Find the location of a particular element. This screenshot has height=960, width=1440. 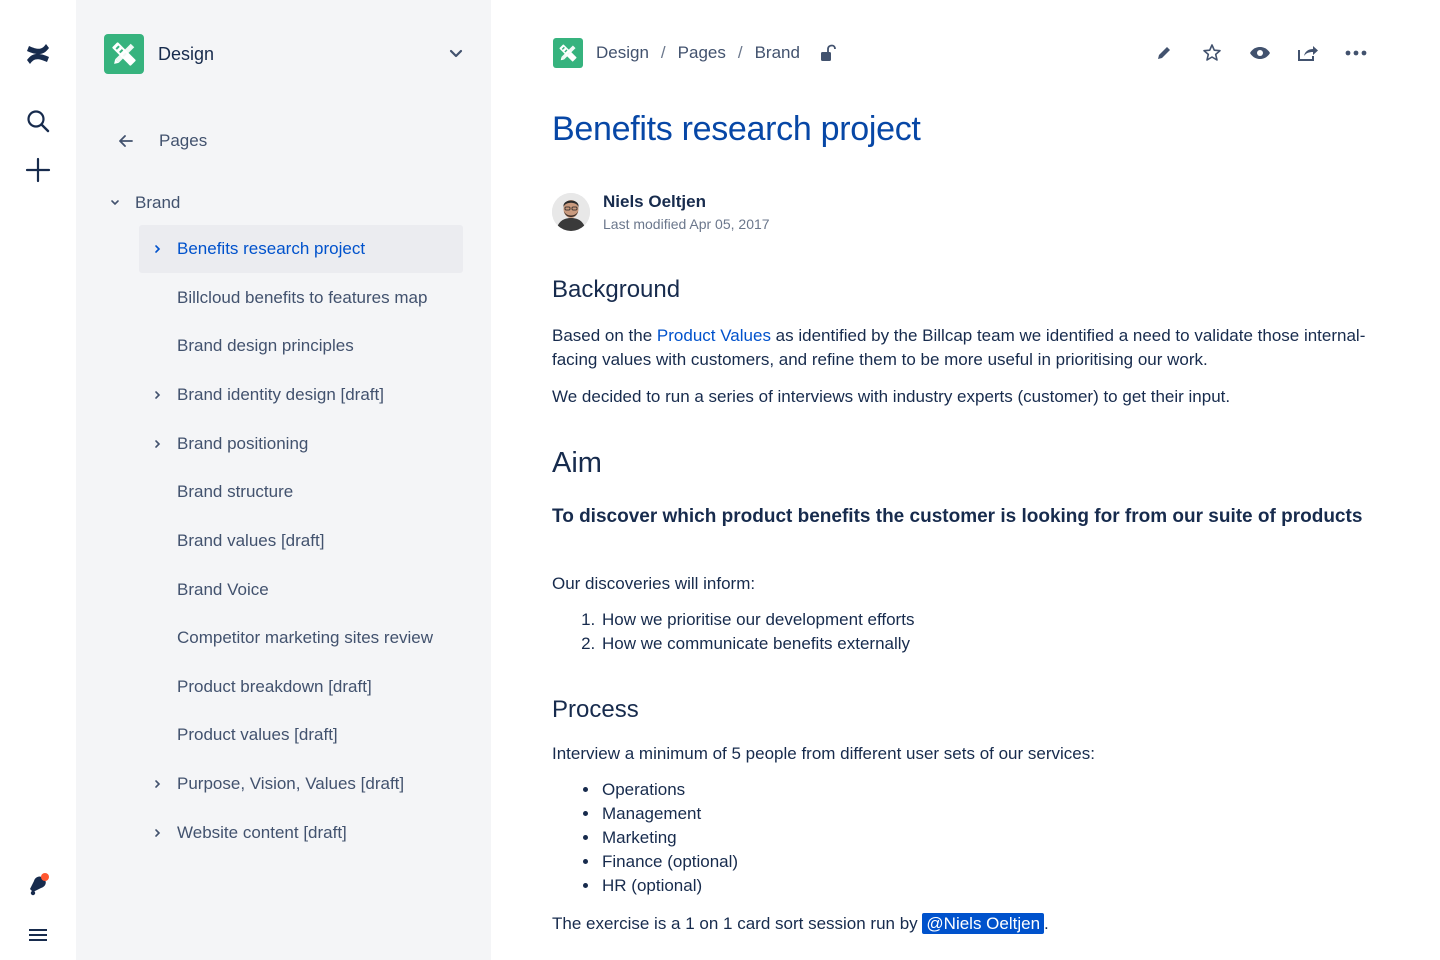

tree-item-billcloud-benefits: Billcloud benefits to features map is located at coordinates (301, 298).